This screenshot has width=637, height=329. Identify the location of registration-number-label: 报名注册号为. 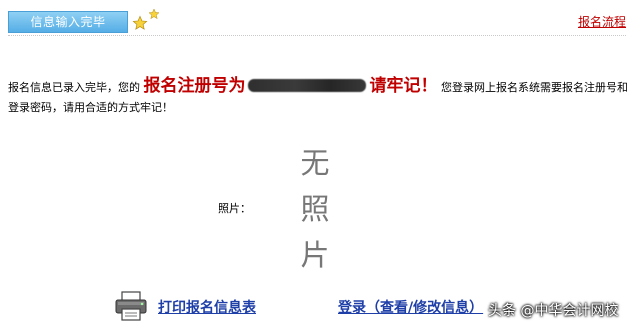
(194, 86).